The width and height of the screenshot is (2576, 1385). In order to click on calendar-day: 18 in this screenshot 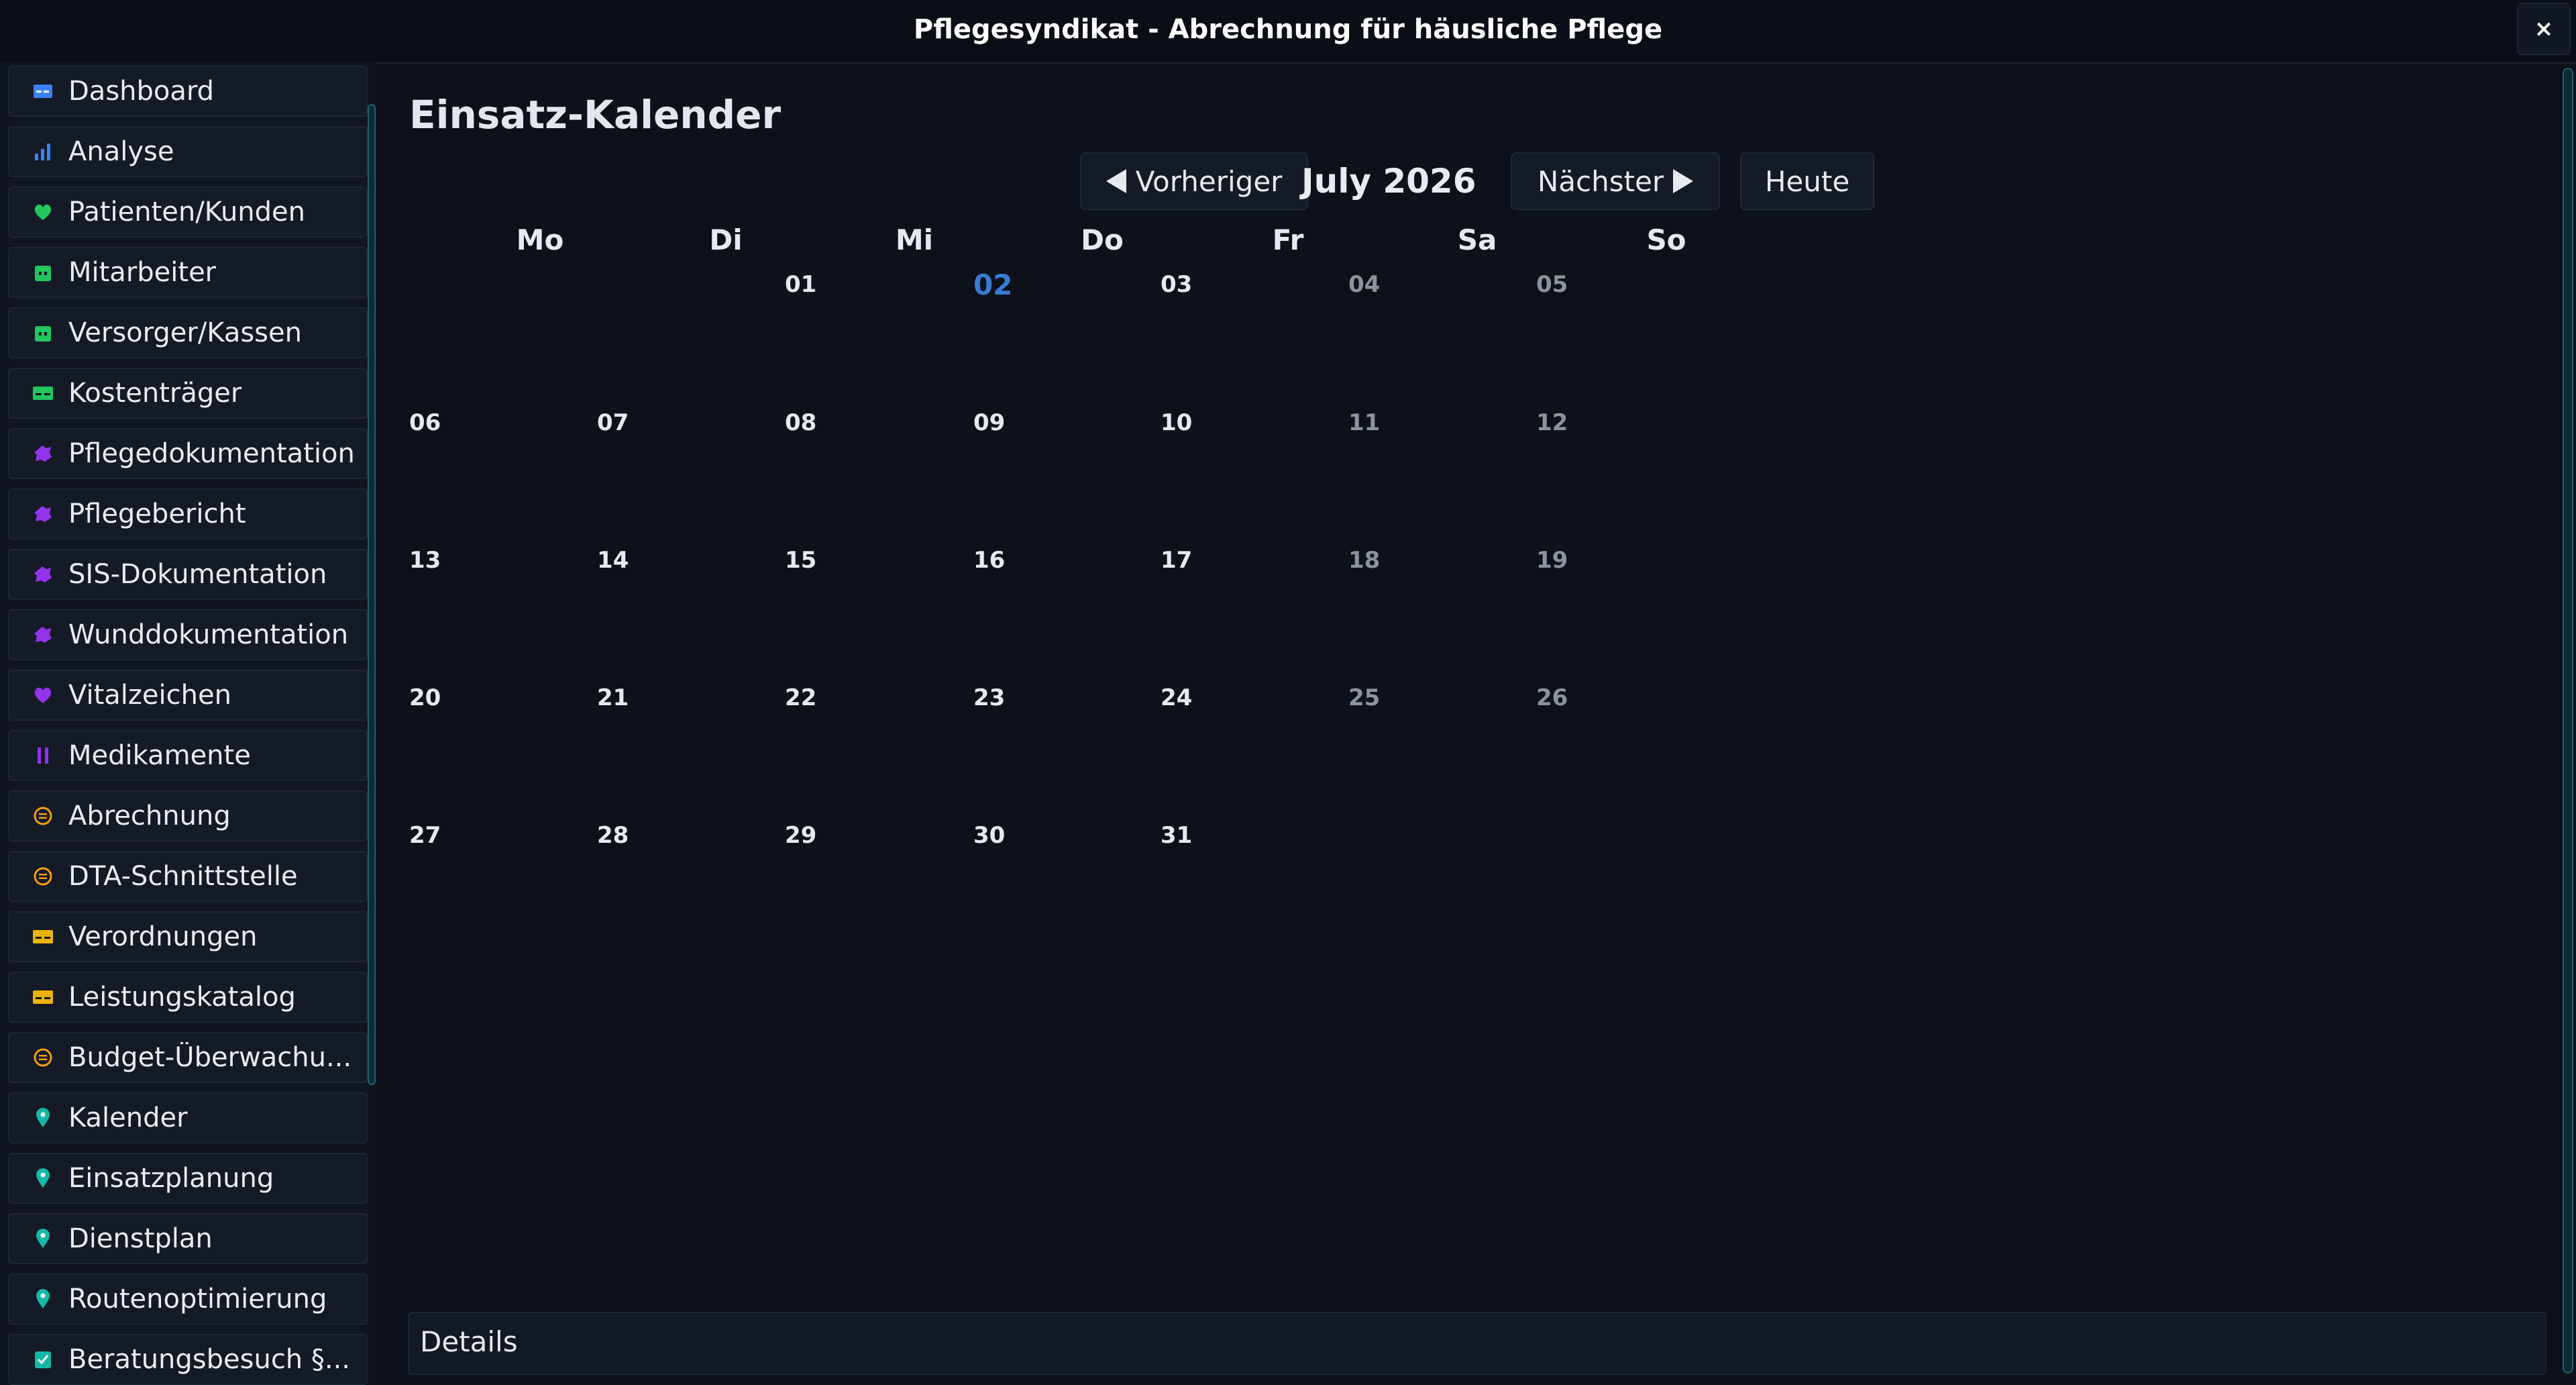, I will do `click(1364, 560)`.